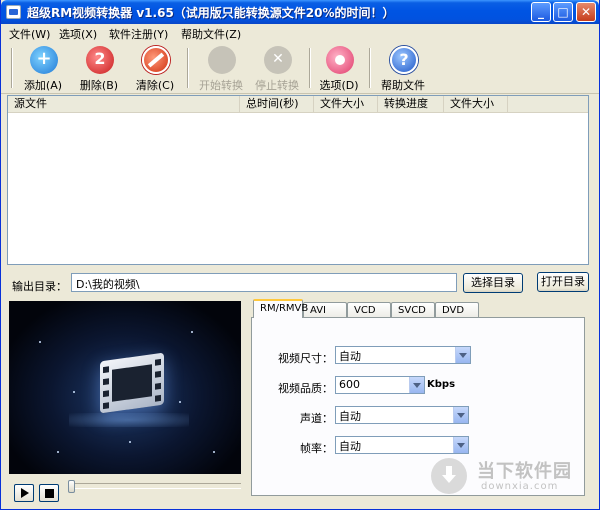  I want to click on close-icon: ✕, so click(586, 12).